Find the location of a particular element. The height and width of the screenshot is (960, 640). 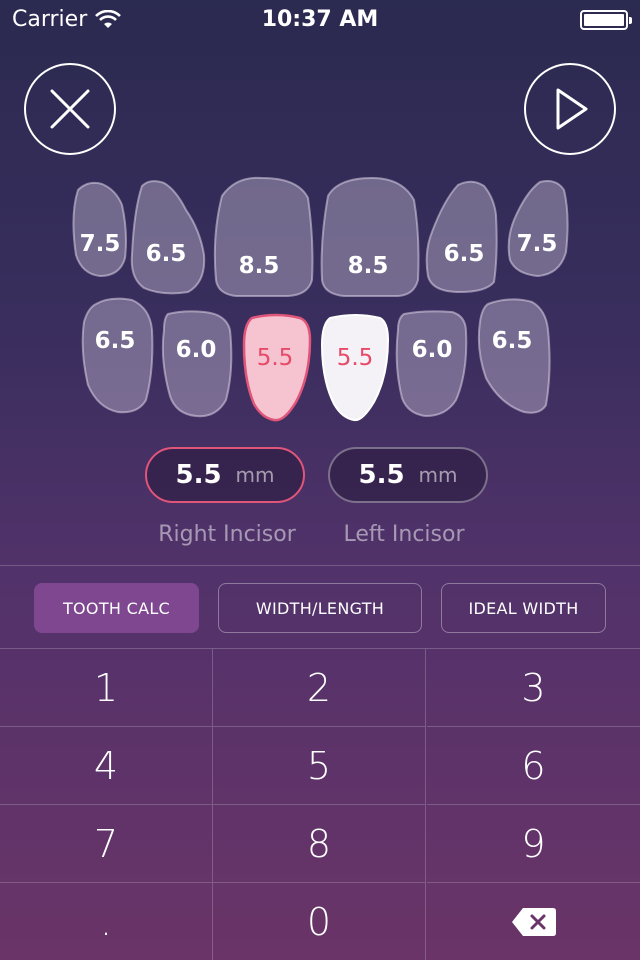

right-incisor-unit: mm is located at coordinates (255, 475).